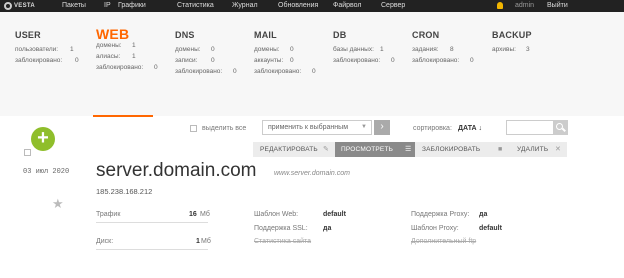 The height and width of the screenshot is (278, 624). What do you see at coordinates (408, 149) in the screenshot?
I see `list-icon: ☰` at bounding box center [408, 149].